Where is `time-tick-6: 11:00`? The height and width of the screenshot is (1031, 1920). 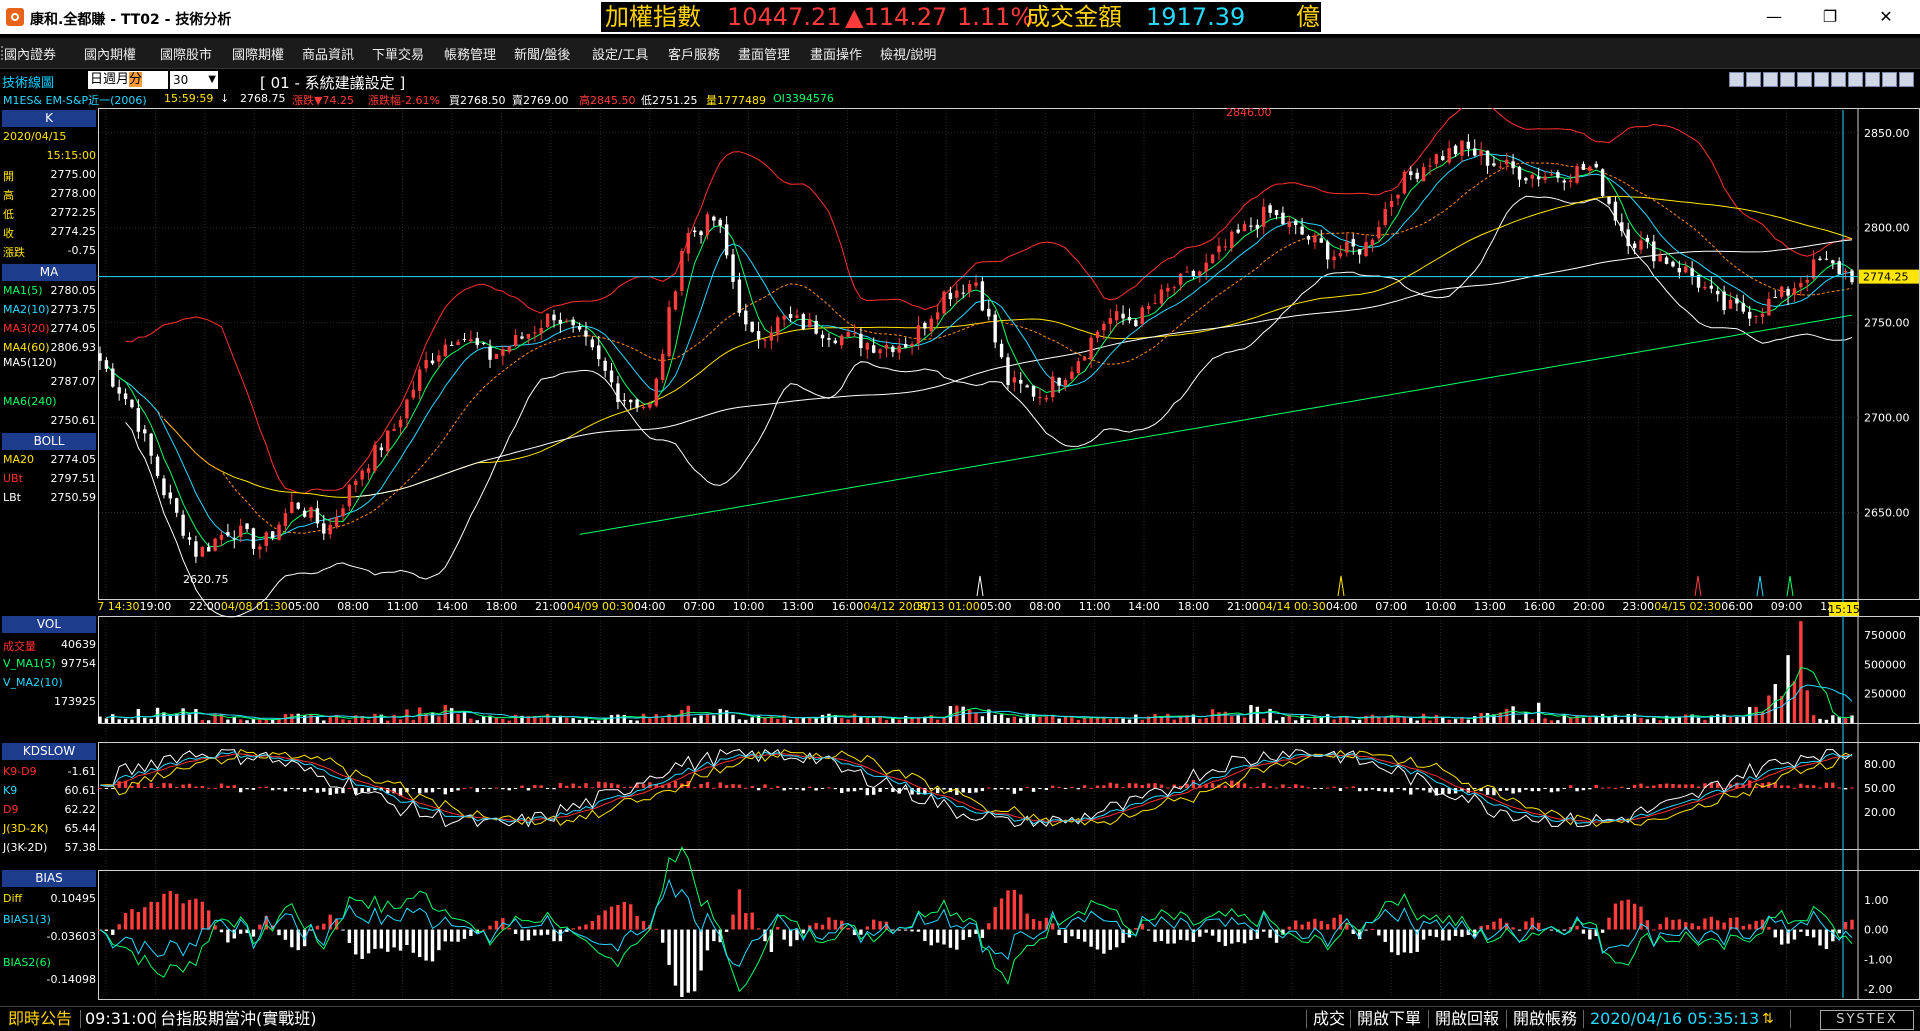 time-tick-6: 11:00 is located at coordinates (403, 606).